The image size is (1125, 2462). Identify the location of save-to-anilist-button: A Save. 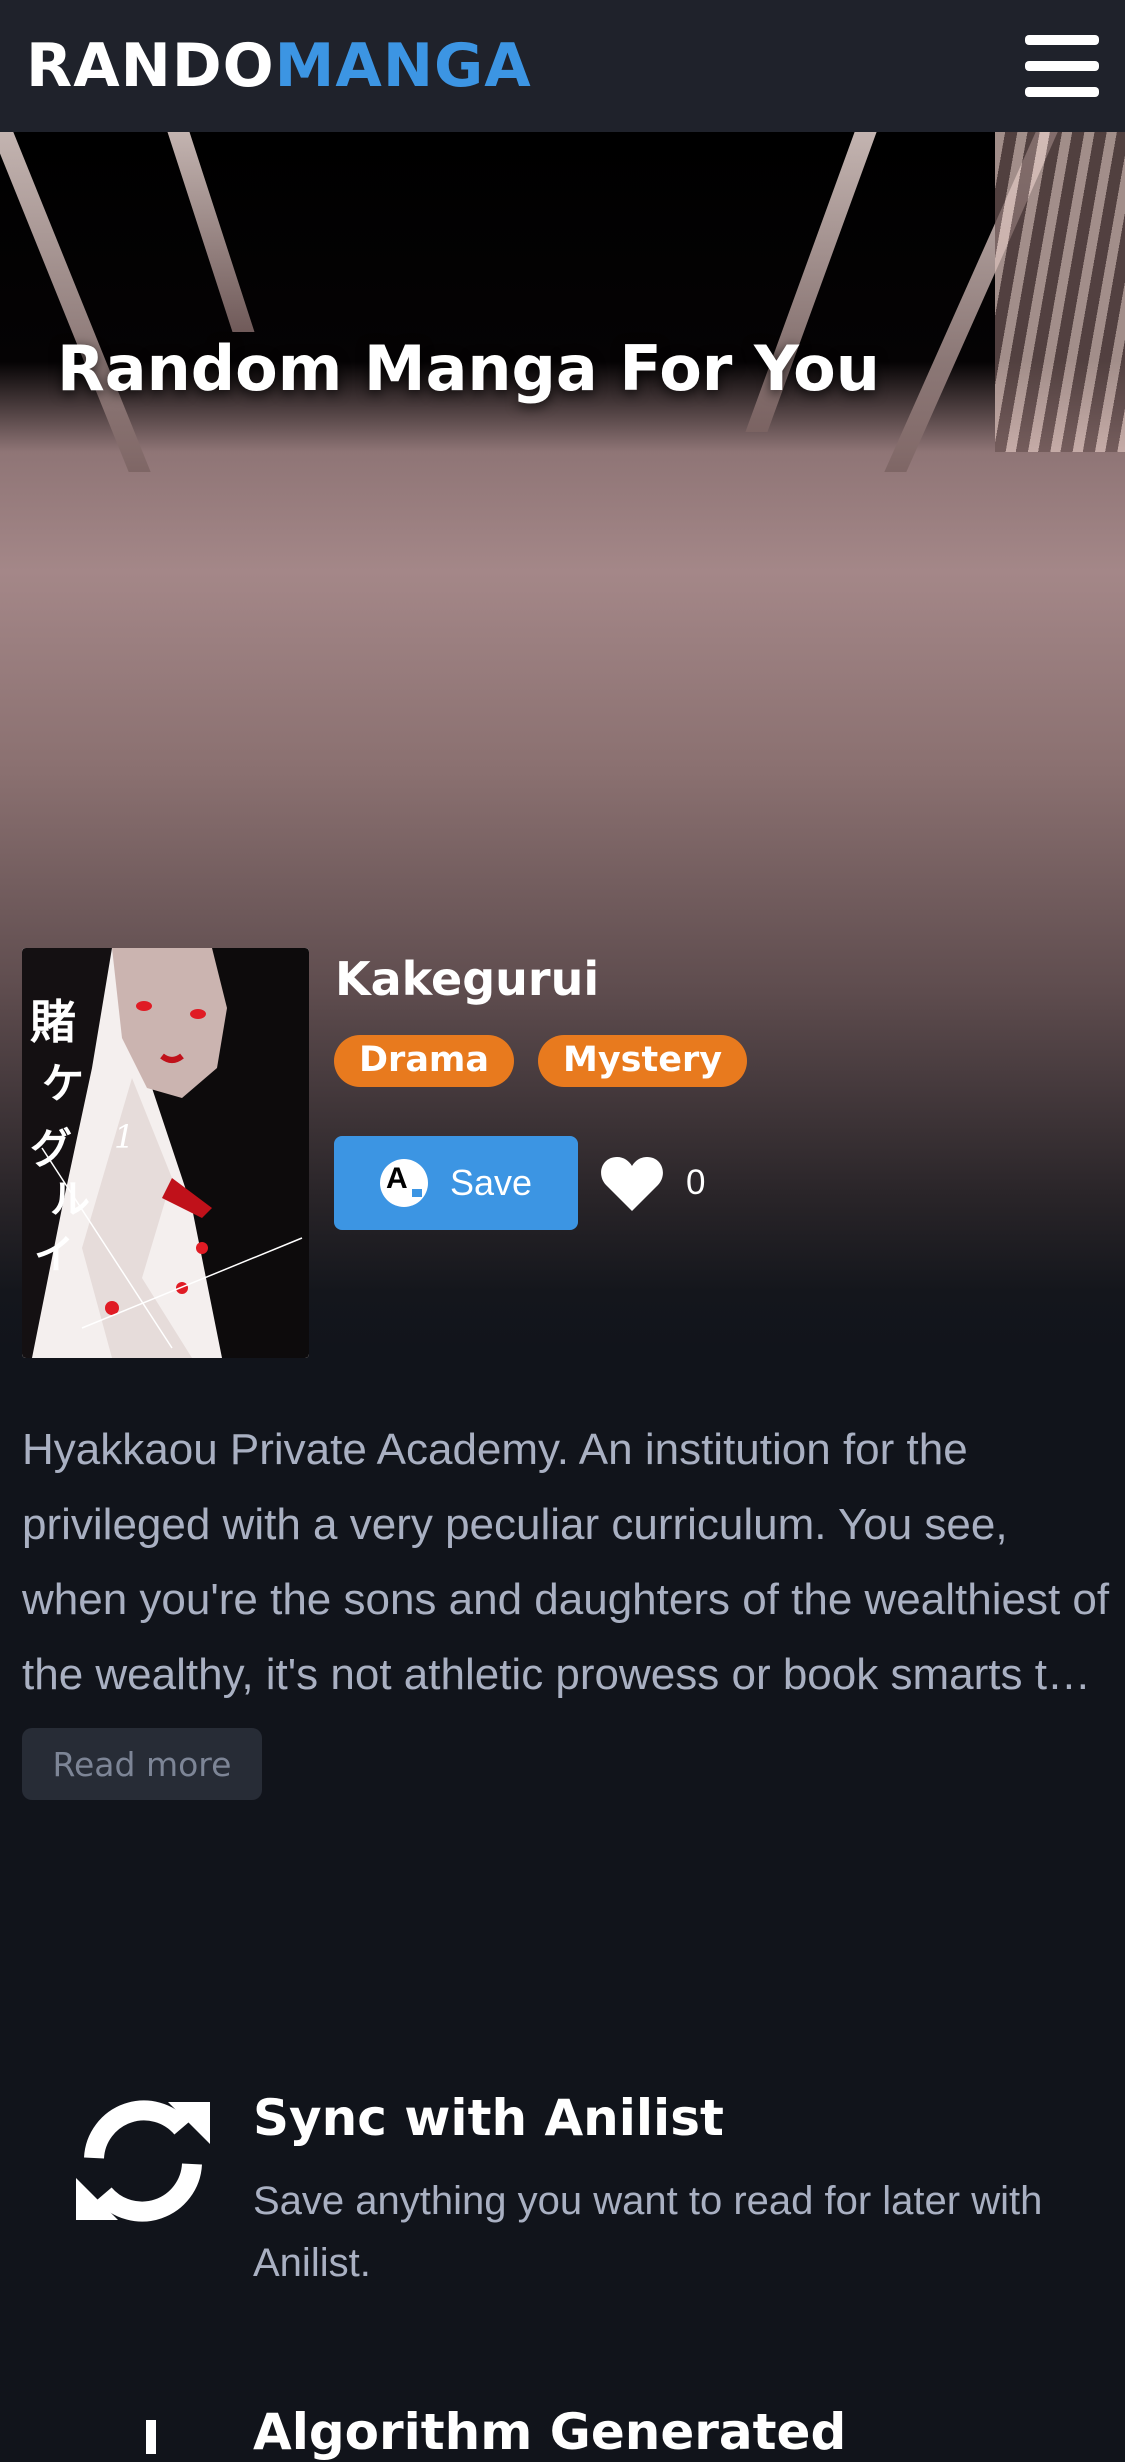
(456, 1183).